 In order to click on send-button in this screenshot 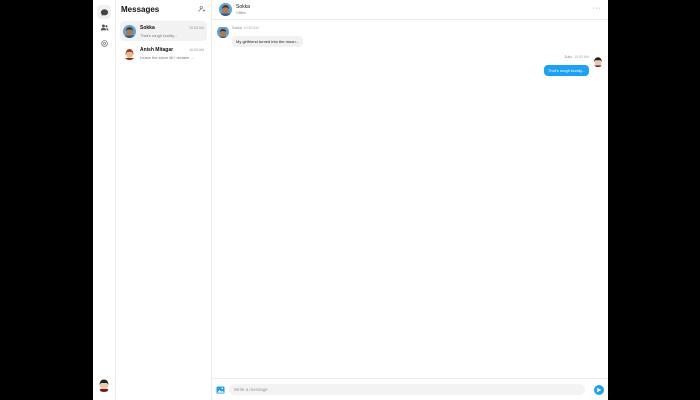, I will do `click(599, 389)`.